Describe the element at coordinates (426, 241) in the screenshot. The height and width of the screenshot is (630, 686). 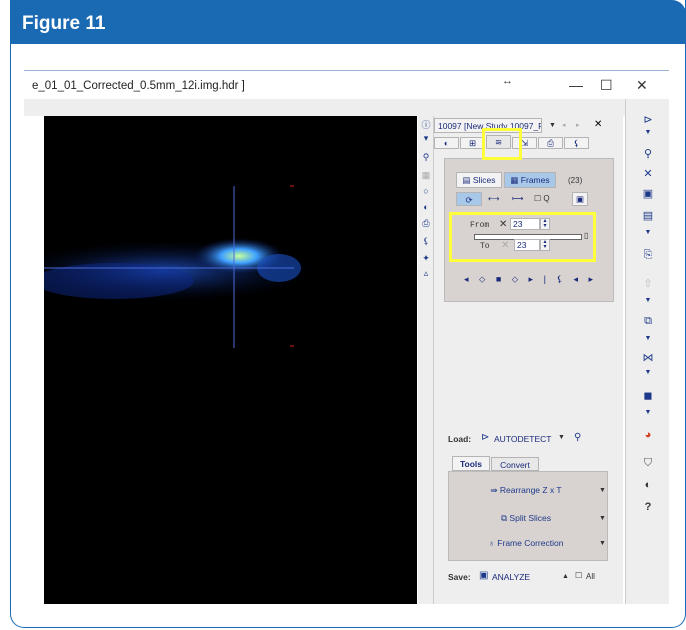
I see `adjust-icon: ⚸` at that location.